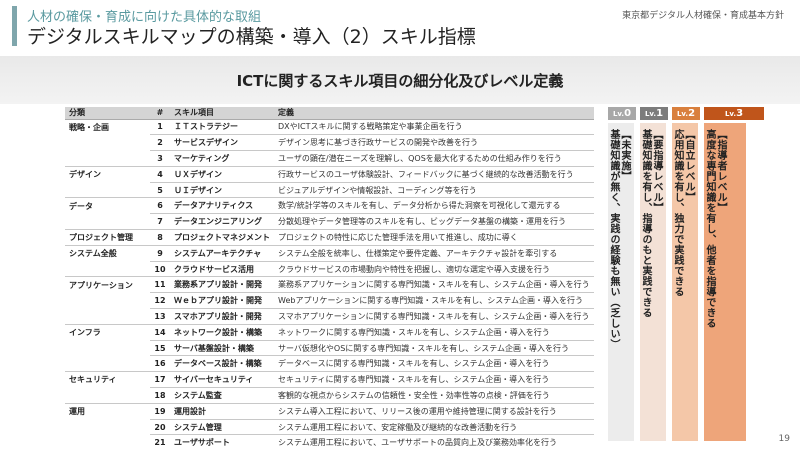 The image size is (800, 450). What do you see at coordinates (624, 155) in the screenshot?
I see `level-label: 【未実施】` at bounding box center [624, 155].